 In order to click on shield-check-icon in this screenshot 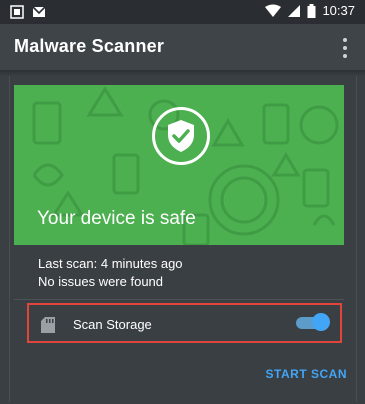, I will do `click(181, 136)`.